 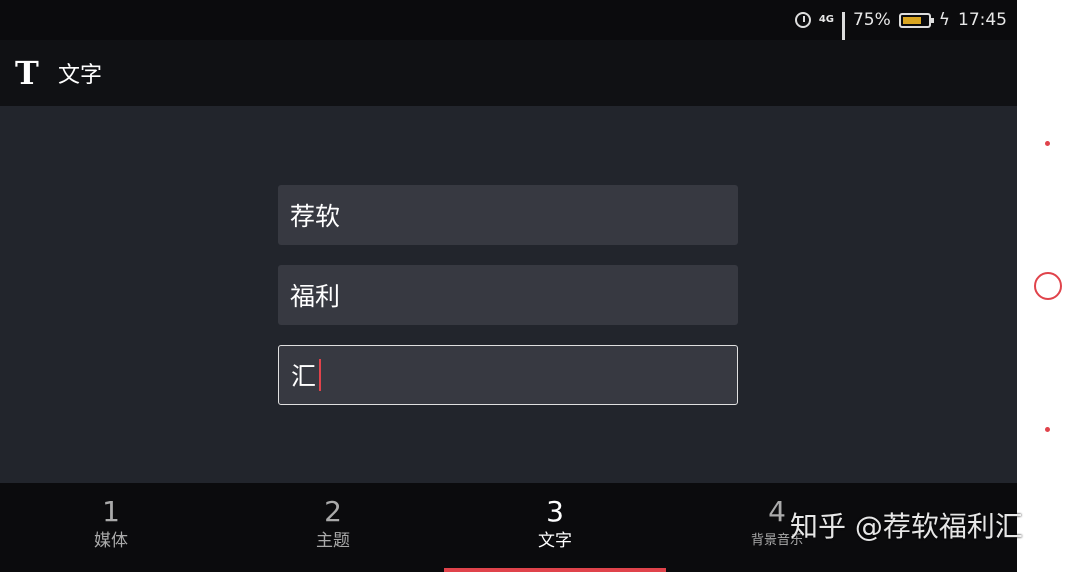 I want to click on text-field-3: 汇, so click(x=508, y=375).